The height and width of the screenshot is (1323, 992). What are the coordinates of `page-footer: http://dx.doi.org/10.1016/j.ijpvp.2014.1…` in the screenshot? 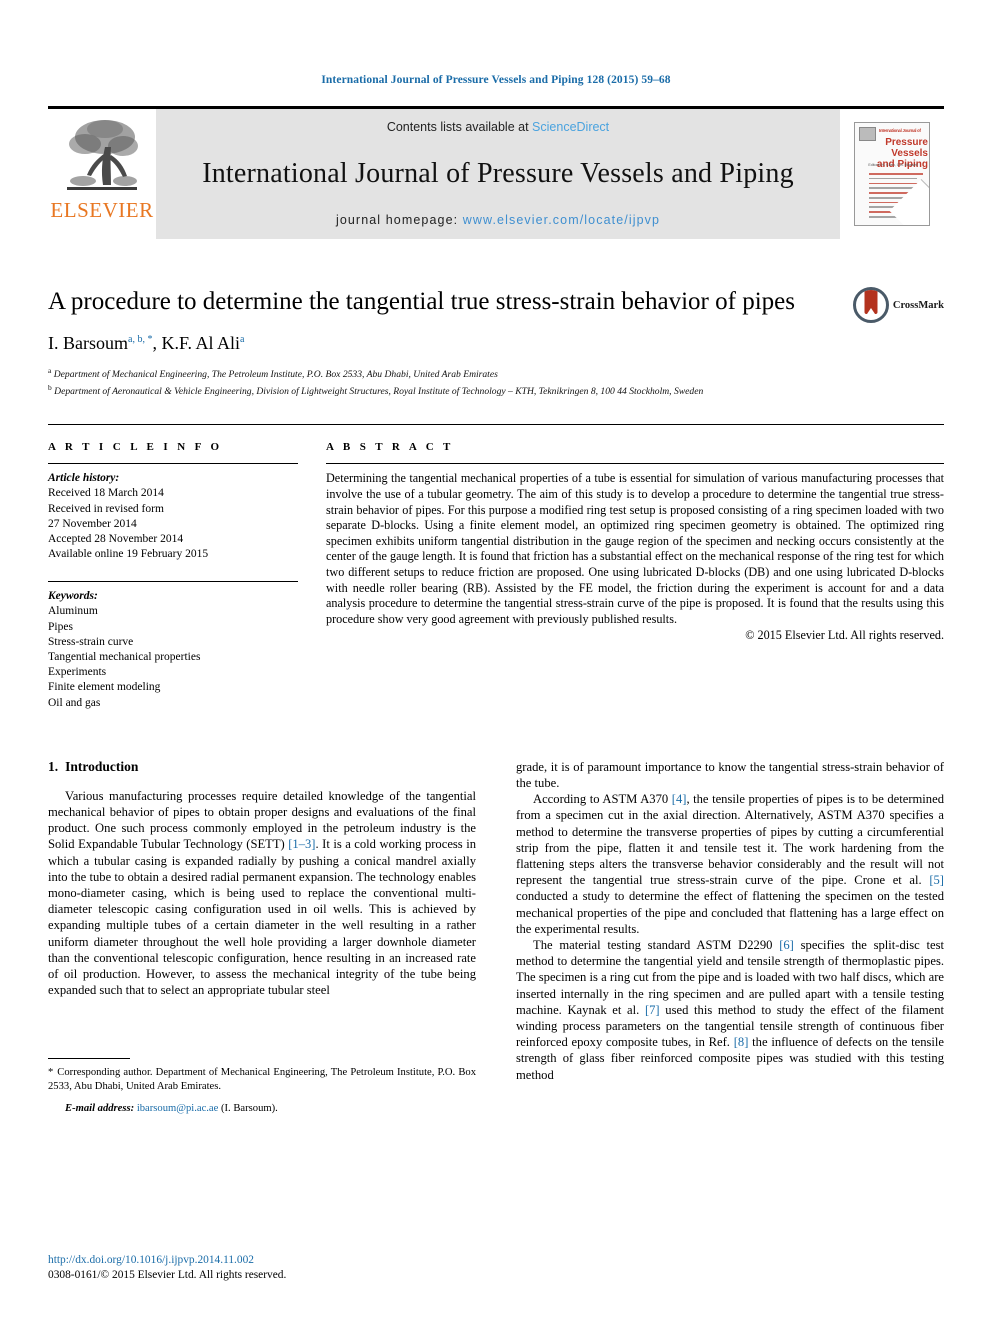 It's located at (262, 1268).